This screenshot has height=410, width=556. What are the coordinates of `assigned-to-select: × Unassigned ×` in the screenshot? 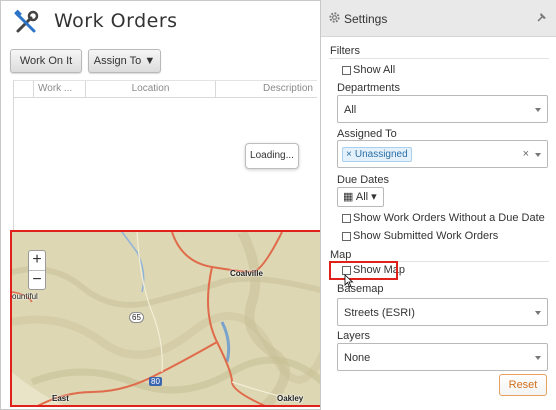 It's located at (442, 154).